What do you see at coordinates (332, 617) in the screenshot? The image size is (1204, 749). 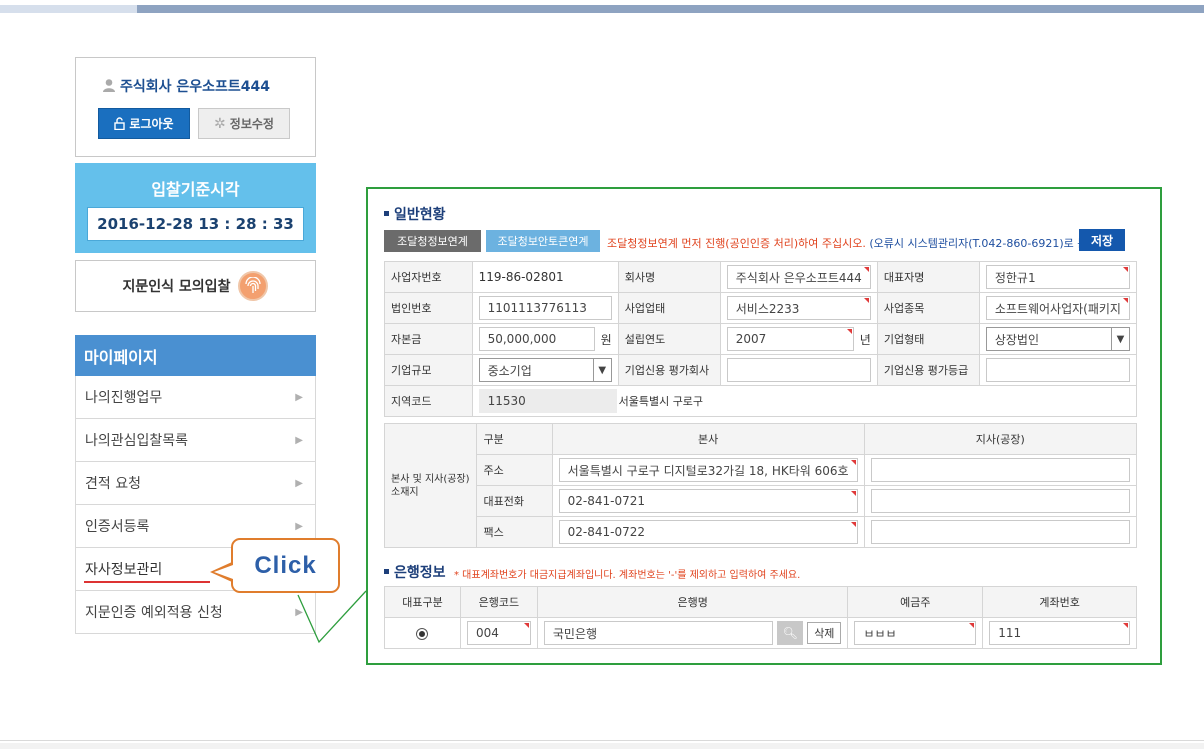 I see `connector-line` at bounding box center [332, 617].